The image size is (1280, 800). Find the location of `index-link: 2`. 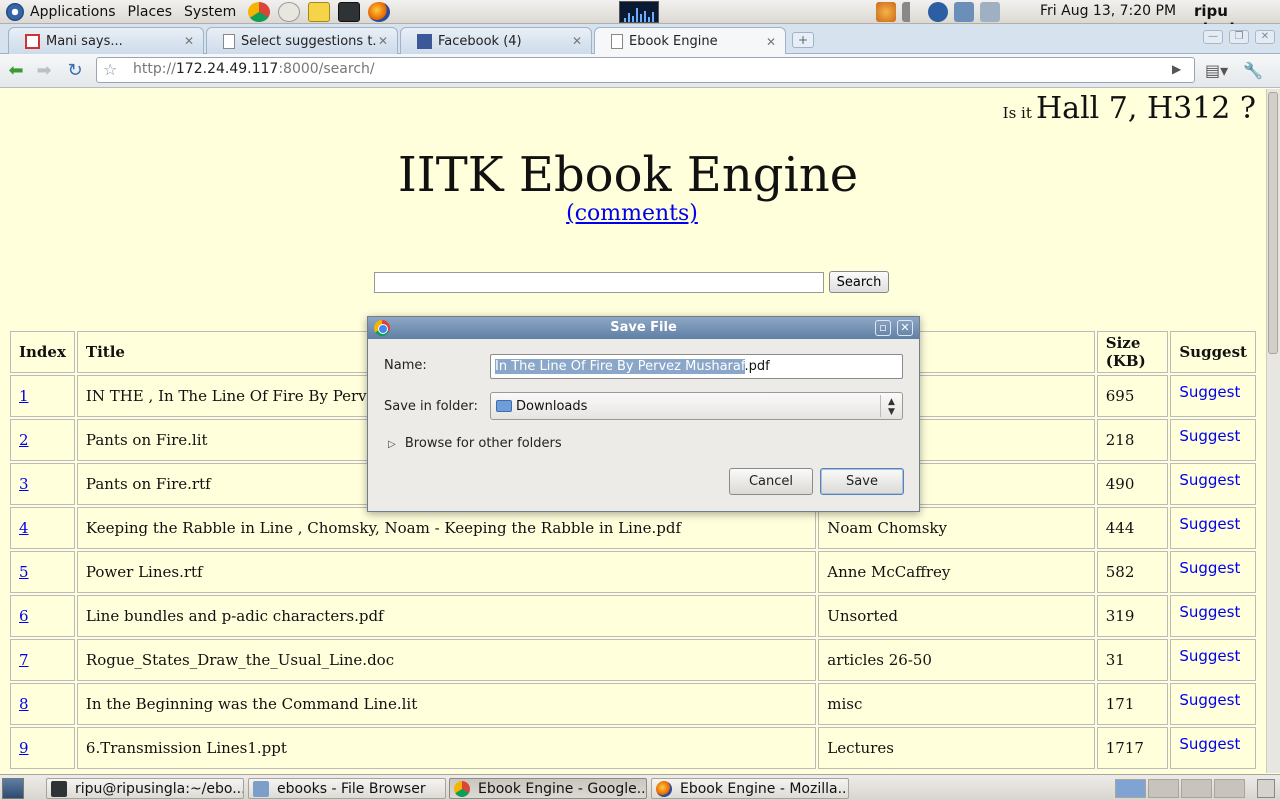

index-link: 2 is located at coordinates (24, 440).